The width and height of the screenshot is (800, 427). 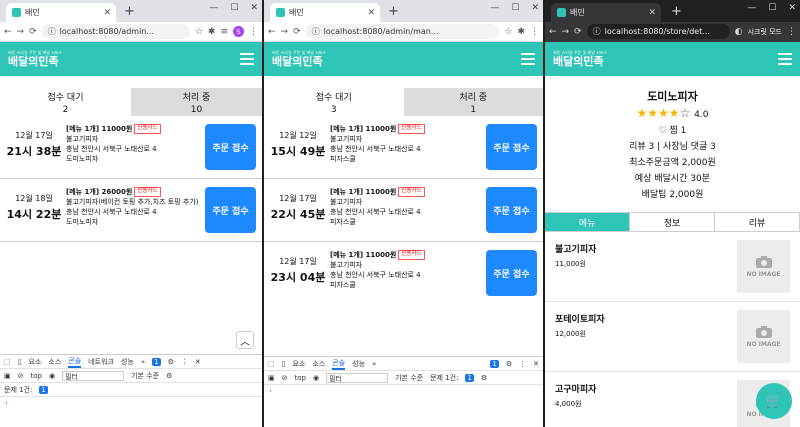 I want to click on devtools-tab: 네트워크, so click(x=101, y=362).